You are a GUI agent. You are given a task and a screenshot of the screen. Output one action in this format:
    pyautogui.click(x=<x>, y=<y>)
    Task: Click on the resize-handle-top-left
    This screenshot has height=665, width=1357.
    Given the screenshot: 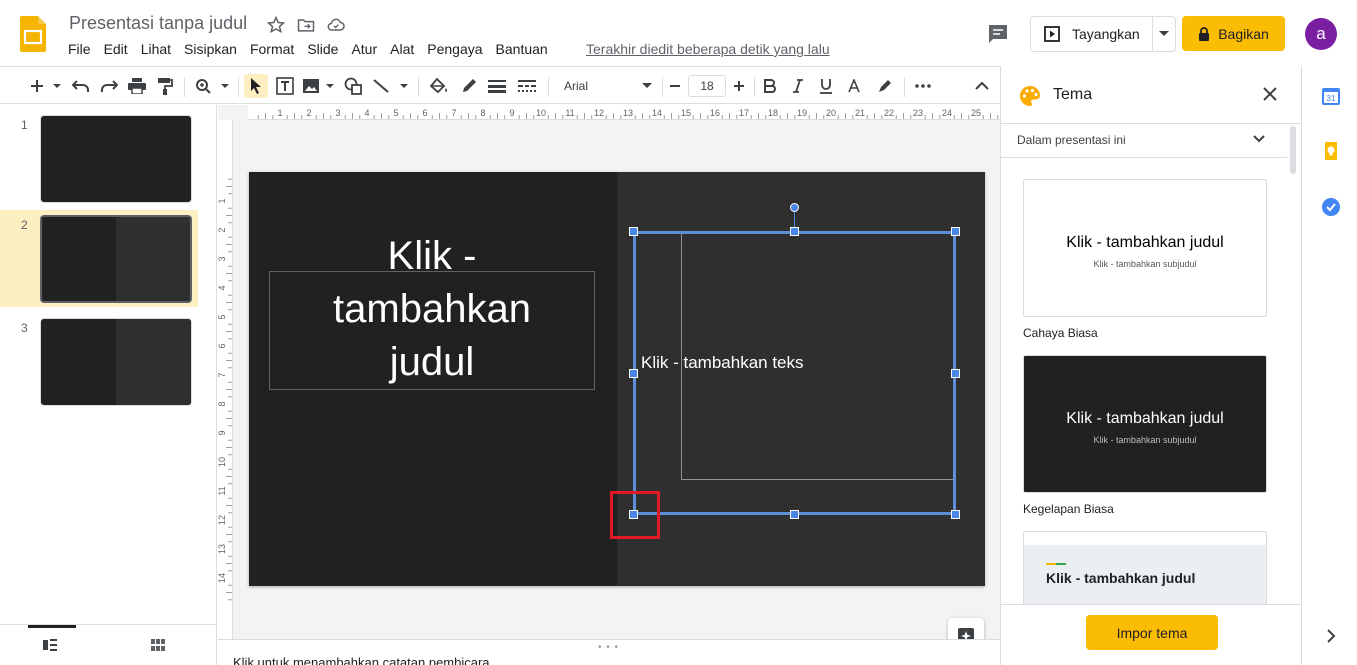 What is the action you would take?
    pyautogui.click(x=633, y=231)
    